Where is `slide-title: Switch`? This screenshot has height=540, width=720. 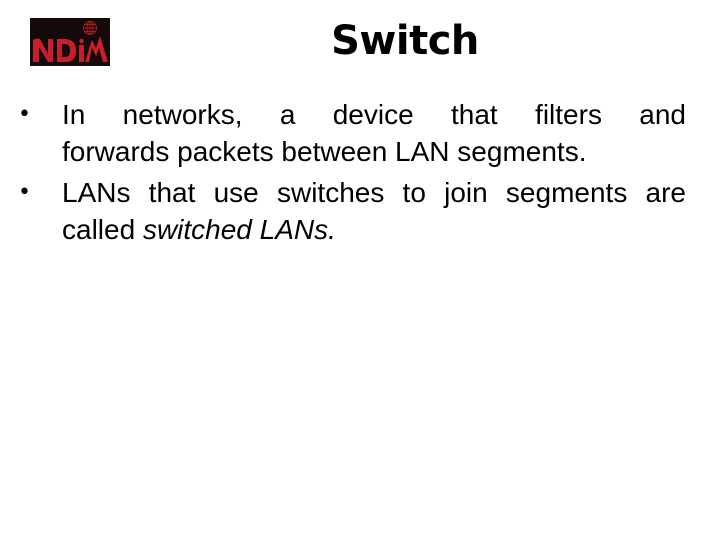 slide-title: Switch is located at coordinates (405, 41).